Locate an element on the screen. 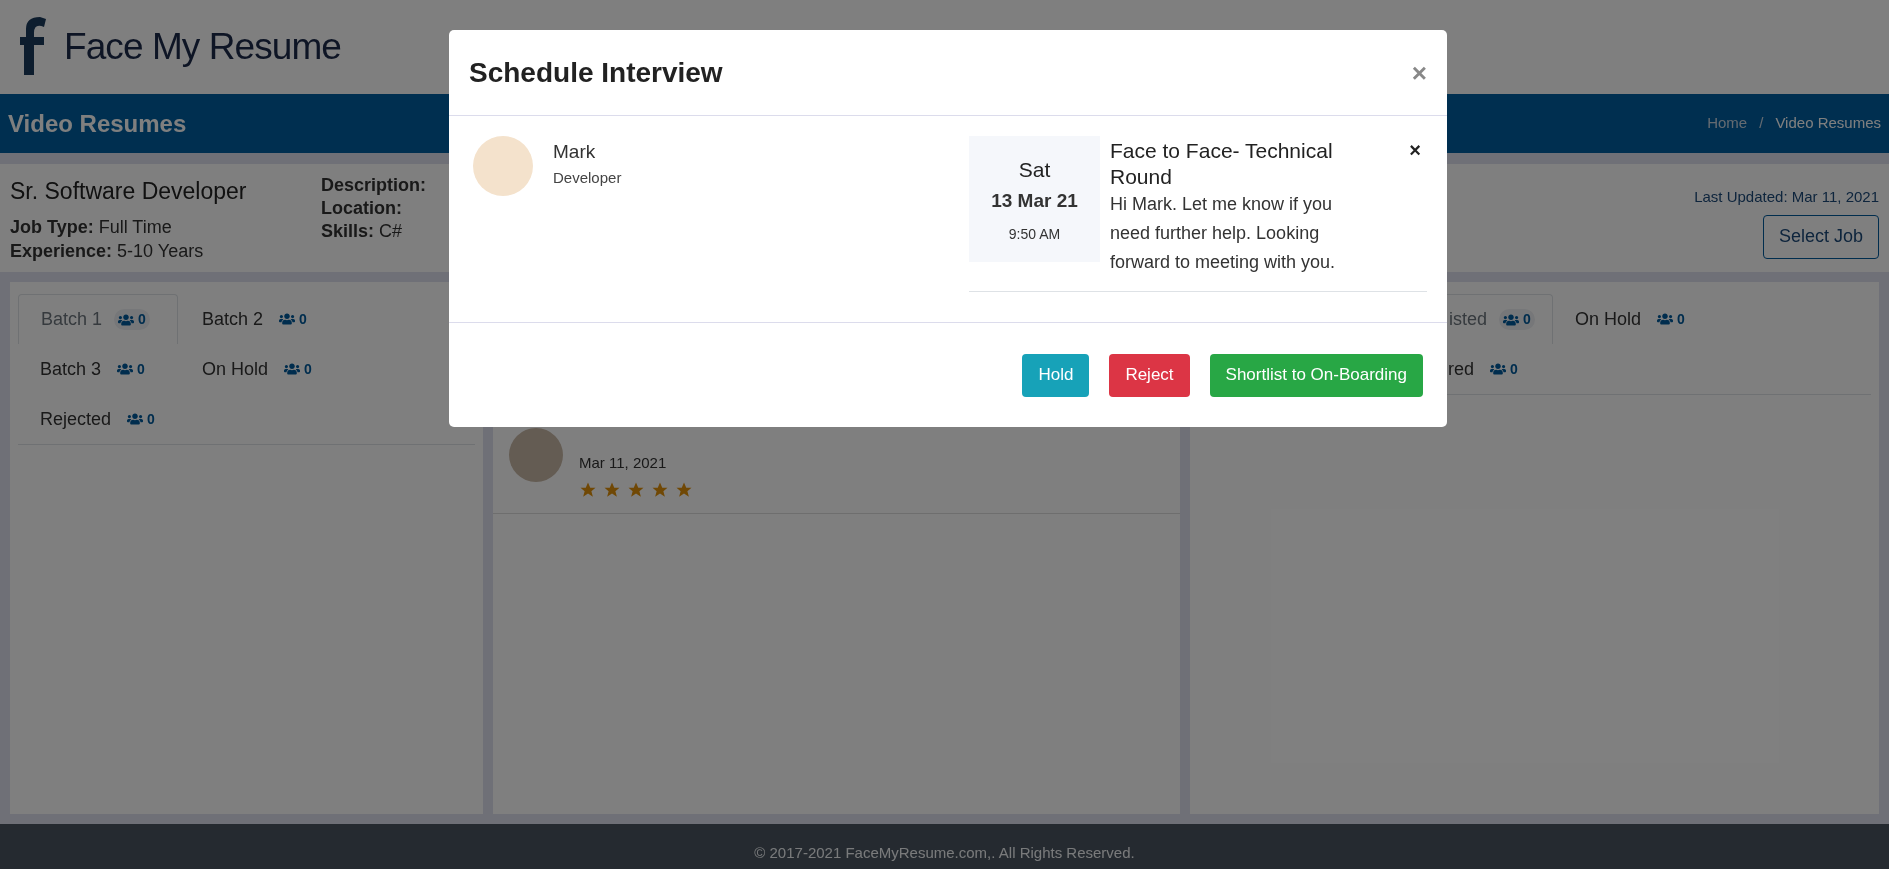 This screenshot has width=1889, height=869. job-detail: Skills: C# is located at coordinates (362, 231).